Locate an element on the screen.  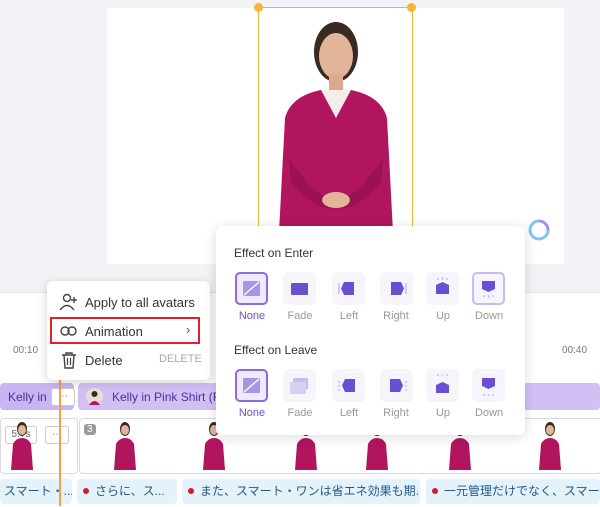
leave-right-button is located at coordinates (396, 385).